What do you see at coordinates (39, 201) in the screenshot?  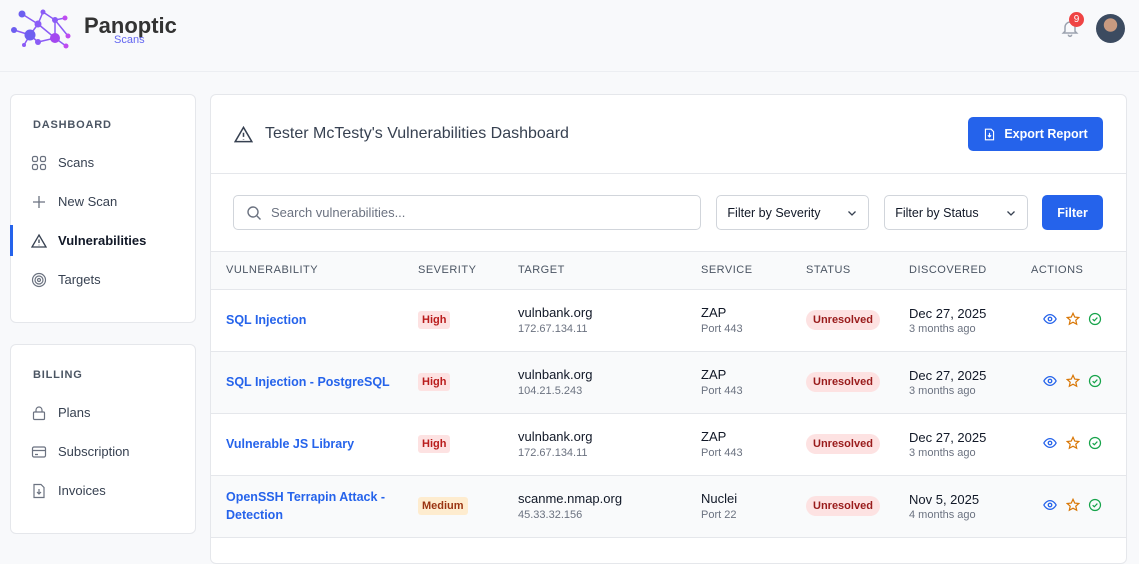 I see `plus-icon` at bounding box center [39, 201].